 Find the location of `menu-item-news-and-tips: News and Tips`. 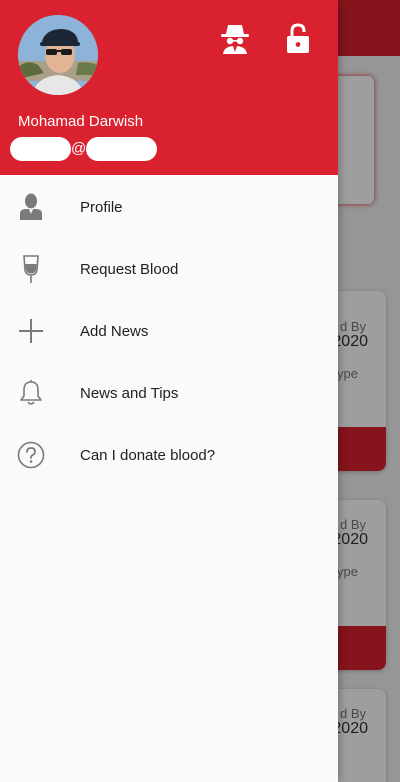

menu-item-news-and-tips: News and Tips is located at coordinates (169, 393).